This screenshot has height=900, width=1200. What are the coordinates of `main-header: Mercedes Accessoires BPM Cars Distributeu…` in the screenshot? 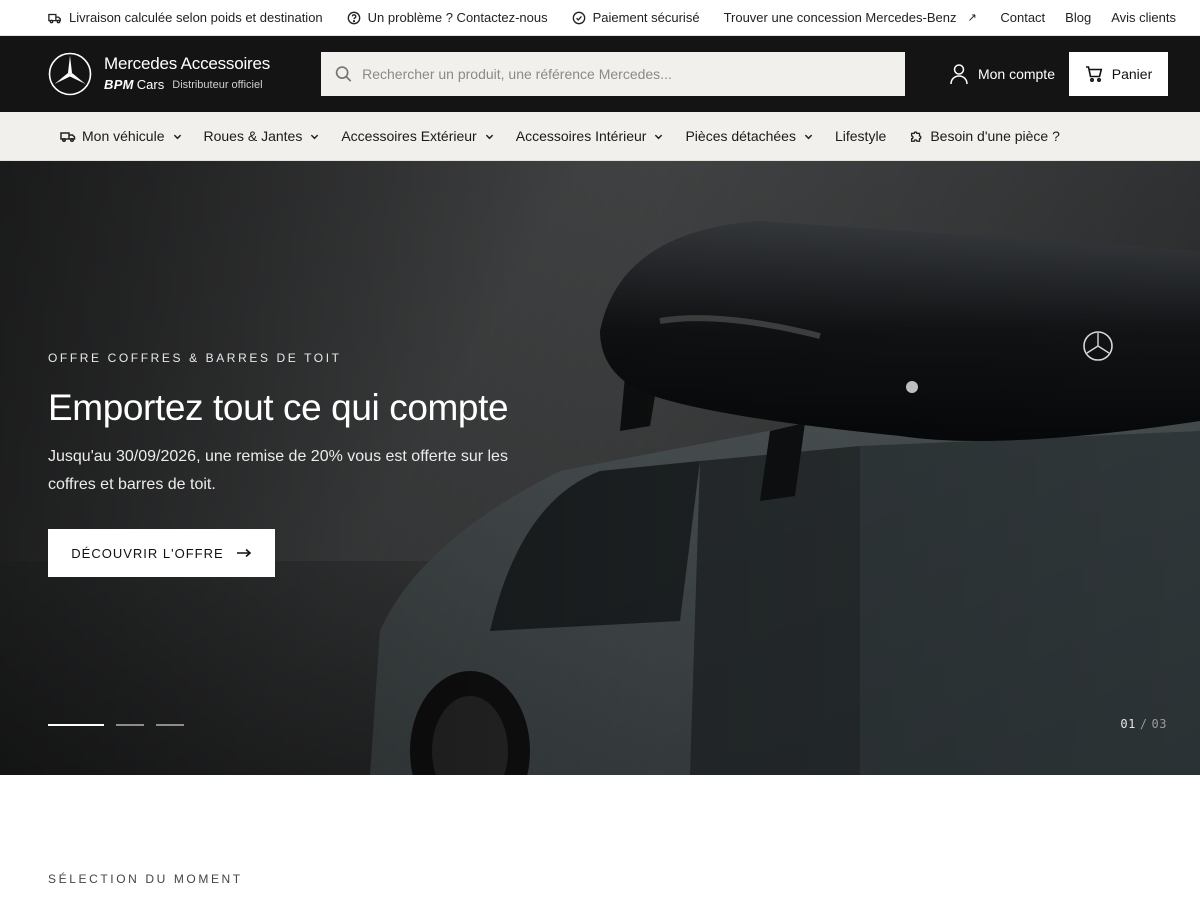 It's located at (600, 74).